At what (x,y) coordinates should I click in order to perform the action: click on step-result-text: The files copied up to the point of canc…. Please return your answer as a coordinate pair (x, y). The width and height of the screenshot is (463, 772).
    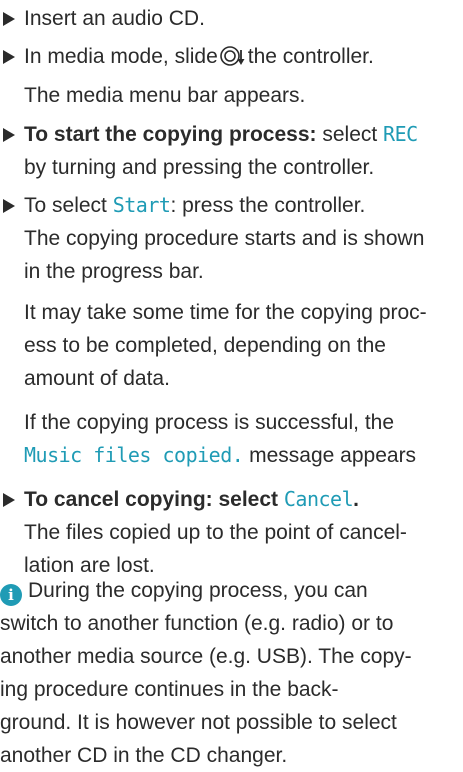
    Looking at the image, I should click on (215, 532).